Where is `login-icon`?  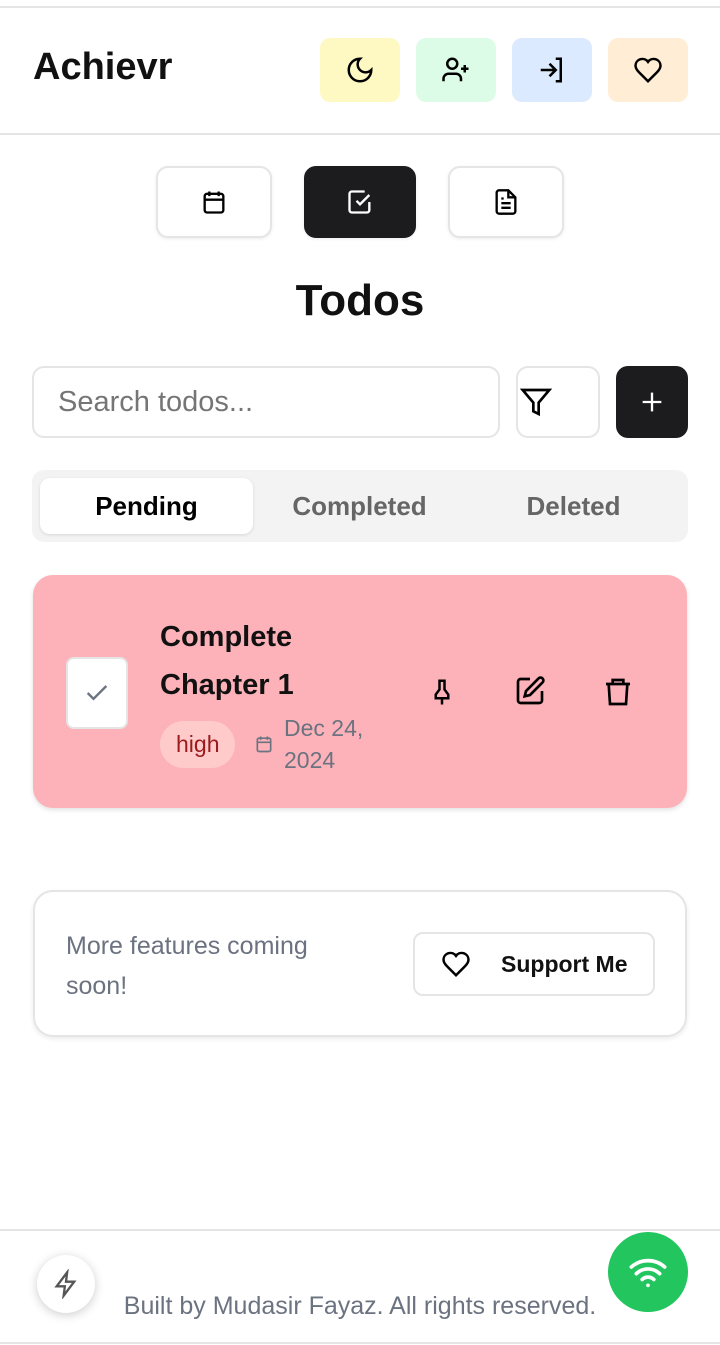
login-icon is located at coordinates (551, 70).